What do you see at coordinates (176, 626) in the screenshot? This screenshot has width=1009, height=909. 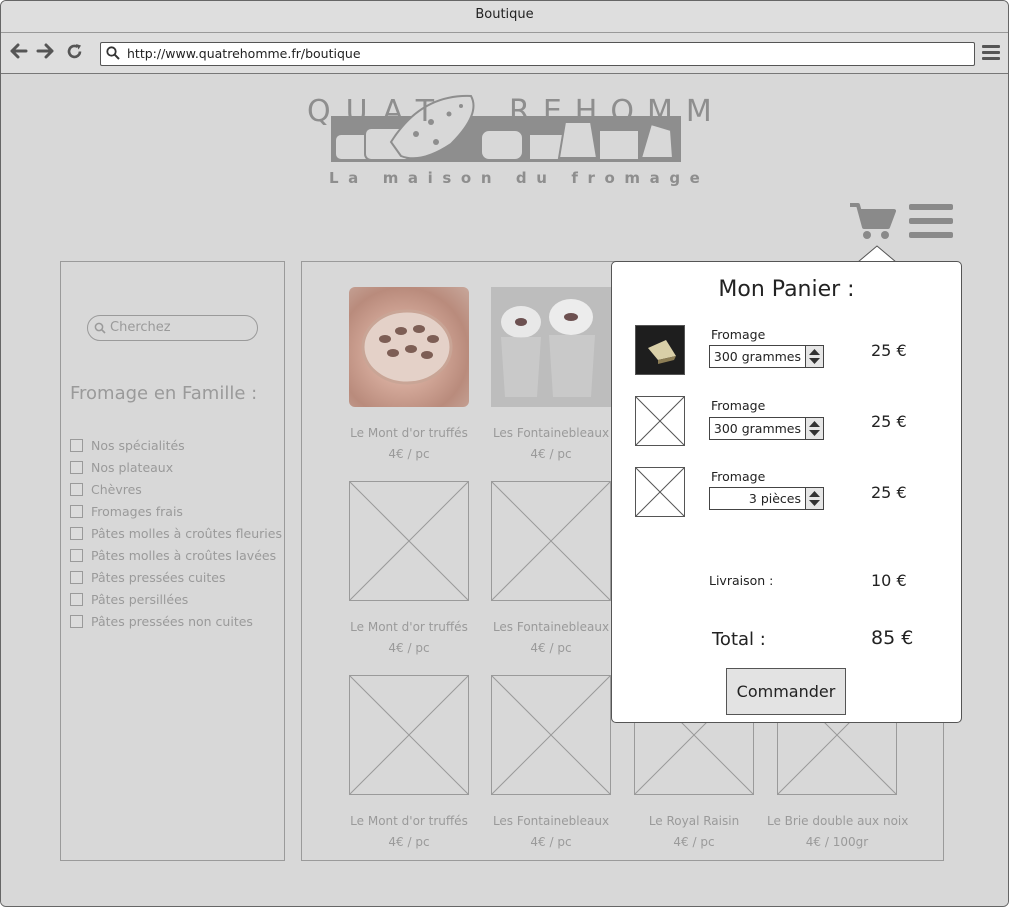 I see `family-item: Pâtes pressées non cuites` at bounding box center [176, 626].